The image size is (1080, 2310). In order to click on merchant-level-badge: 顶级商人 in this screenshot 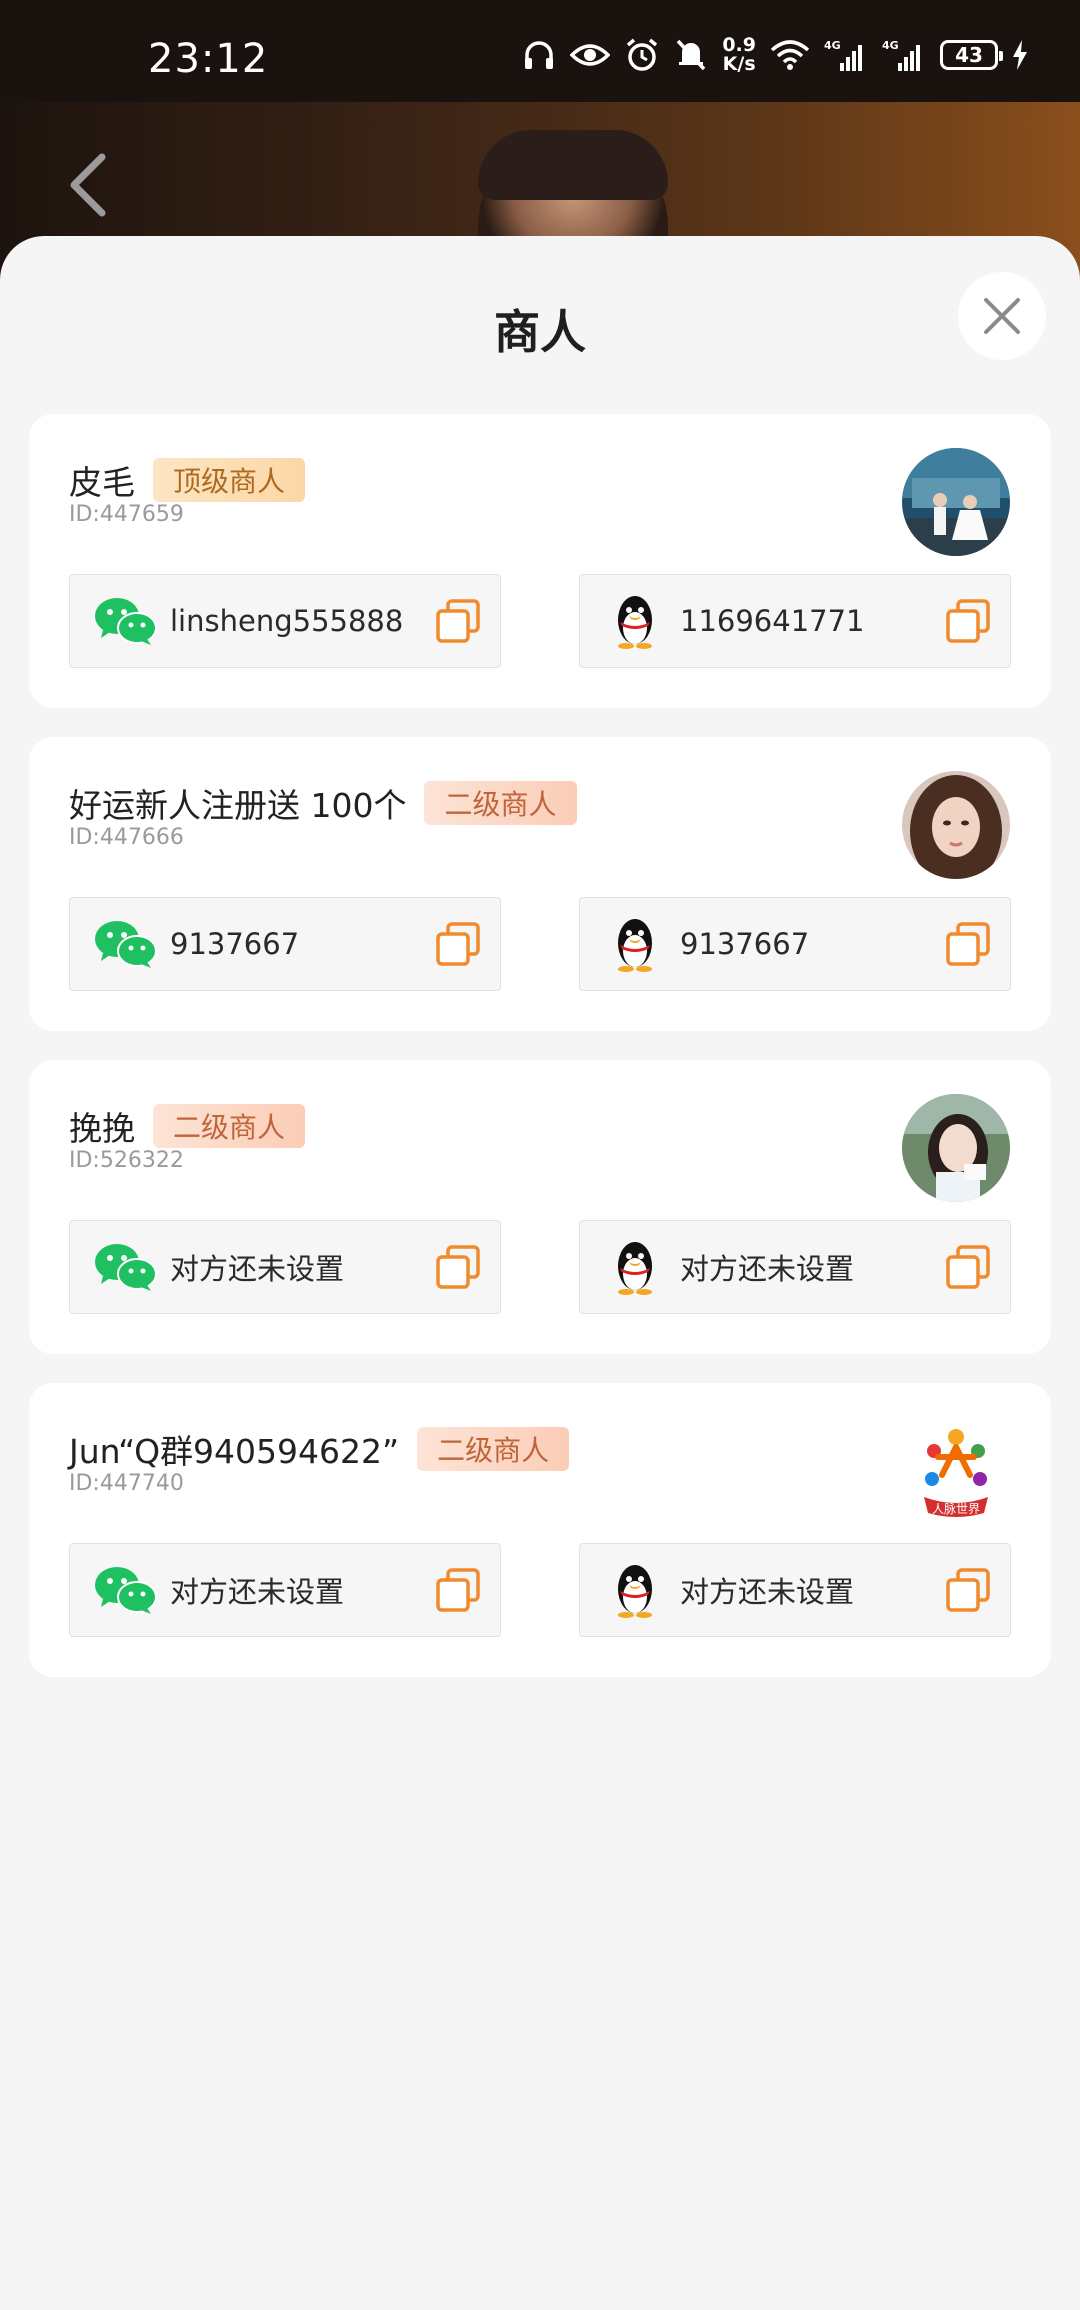, I will do `click(229, 480)`.